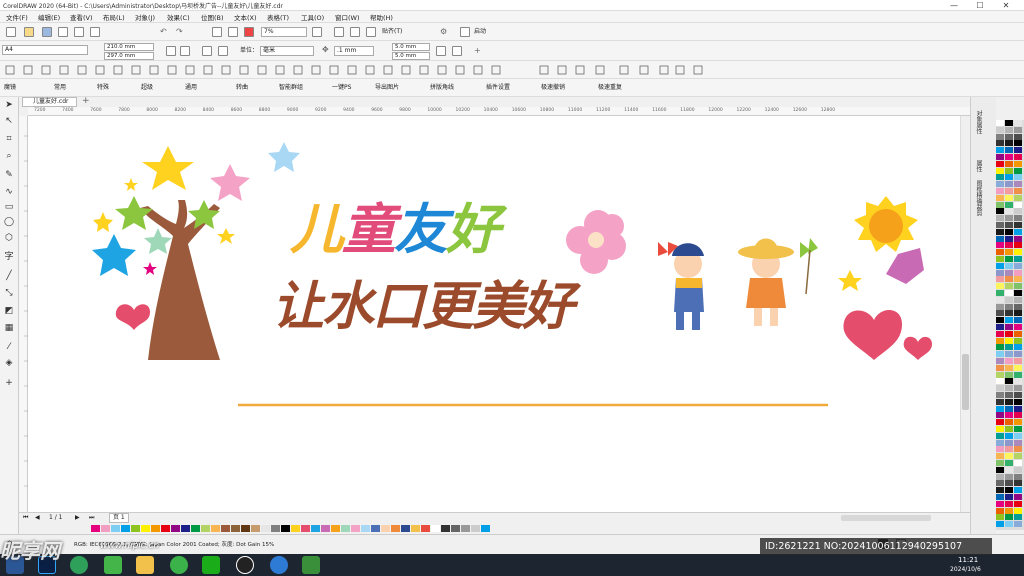 This screenshot has height=576, width=1024. What do you see at coordinates (498, 88) in the screenshot?
I see `plugin-settings: 插件设置` at bounding box center [498, 88].